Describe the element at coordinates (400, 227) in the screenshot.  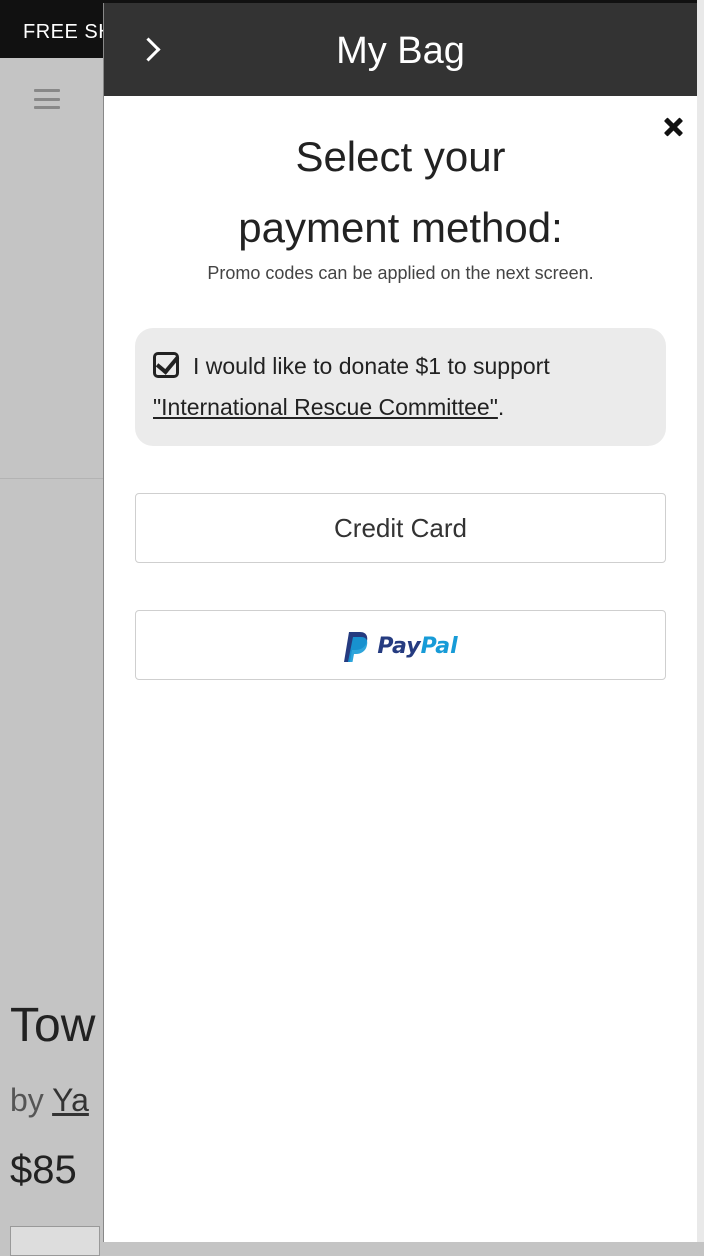
I see `heading-line-2: payment method:` at that location.